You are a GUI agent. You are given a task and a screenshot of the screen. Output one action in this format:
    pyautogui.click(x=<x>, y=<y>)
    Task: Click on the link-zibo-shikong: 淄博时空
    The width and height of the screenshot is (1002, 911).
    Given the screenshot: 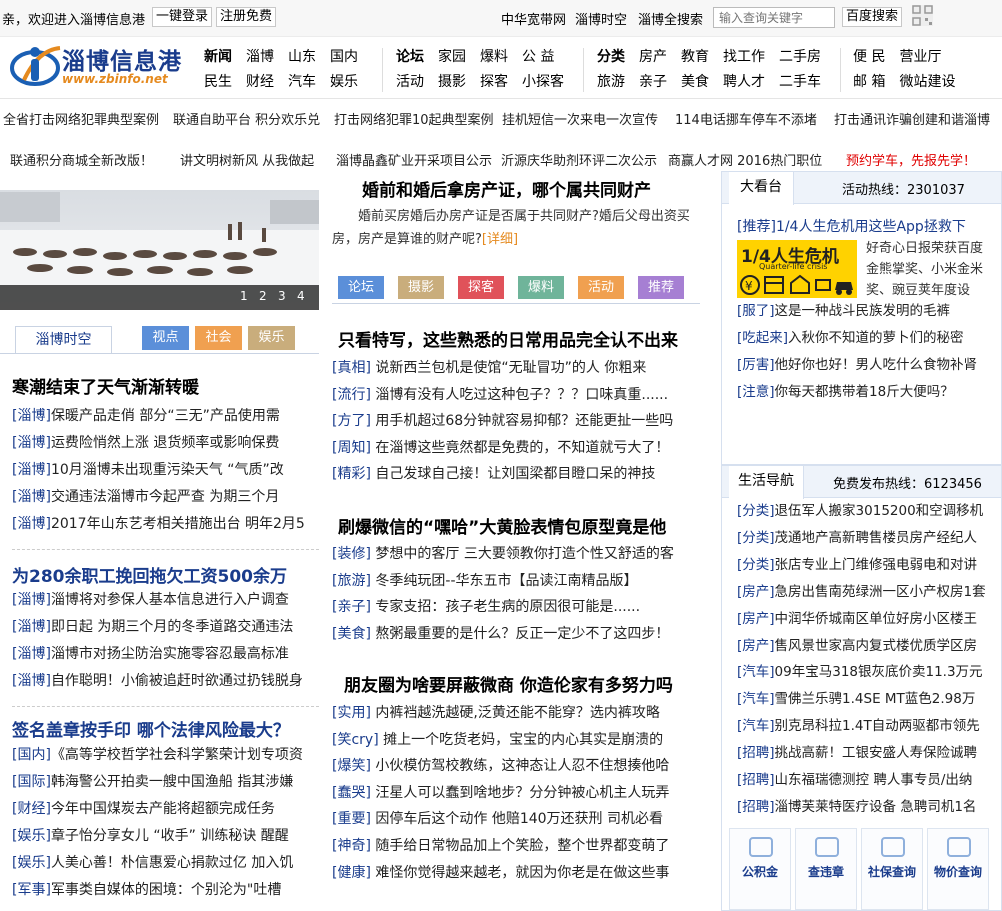 What is the action you would take?
    pyautogui.click(x=601, y=18)
    